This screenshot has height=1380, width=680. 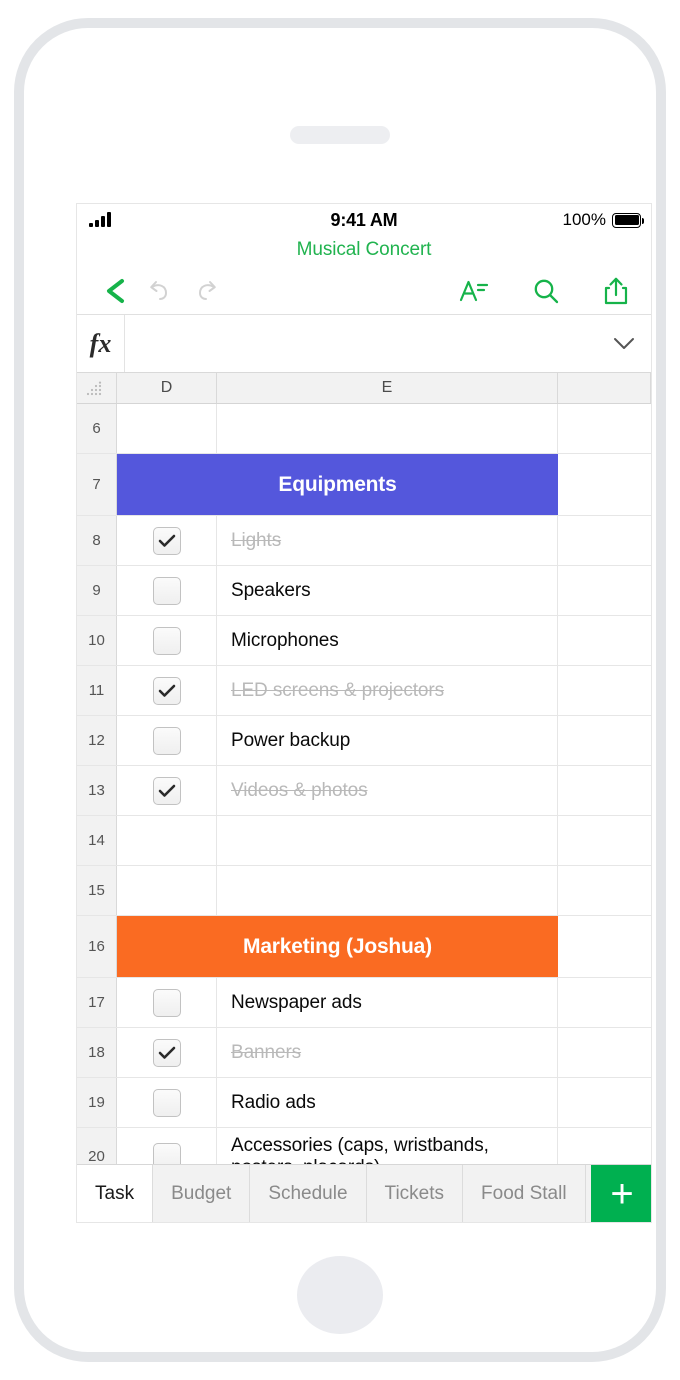 What do you see at coordinates (97, 1052) in the screenshot?
I see `row-number: 18` at bounding box center [97, 1052].